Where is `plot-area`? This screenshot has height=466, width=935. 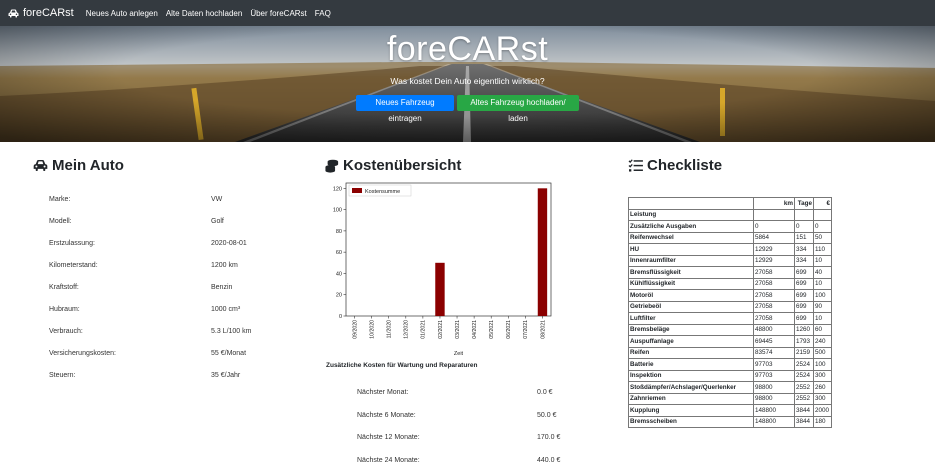
plot-area is located at coordinates (448, 249).